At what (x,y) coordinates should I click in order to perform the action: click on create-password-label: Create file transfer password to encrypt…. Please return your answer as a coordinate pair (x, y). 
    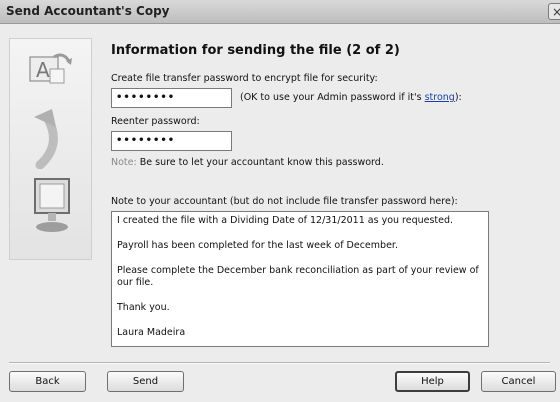
    Looking at the image, I should click on (244, 78).